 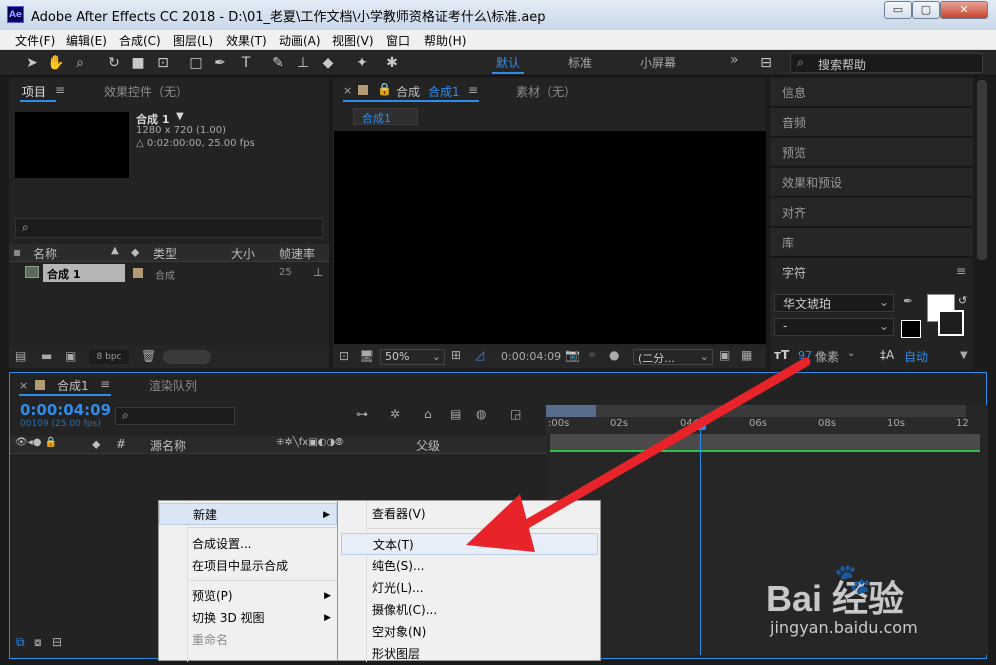 What do you see at coordinates (853, 579) in the screenshot?
I see `paw-icon: 🐾` at bounding box center [853, 579].